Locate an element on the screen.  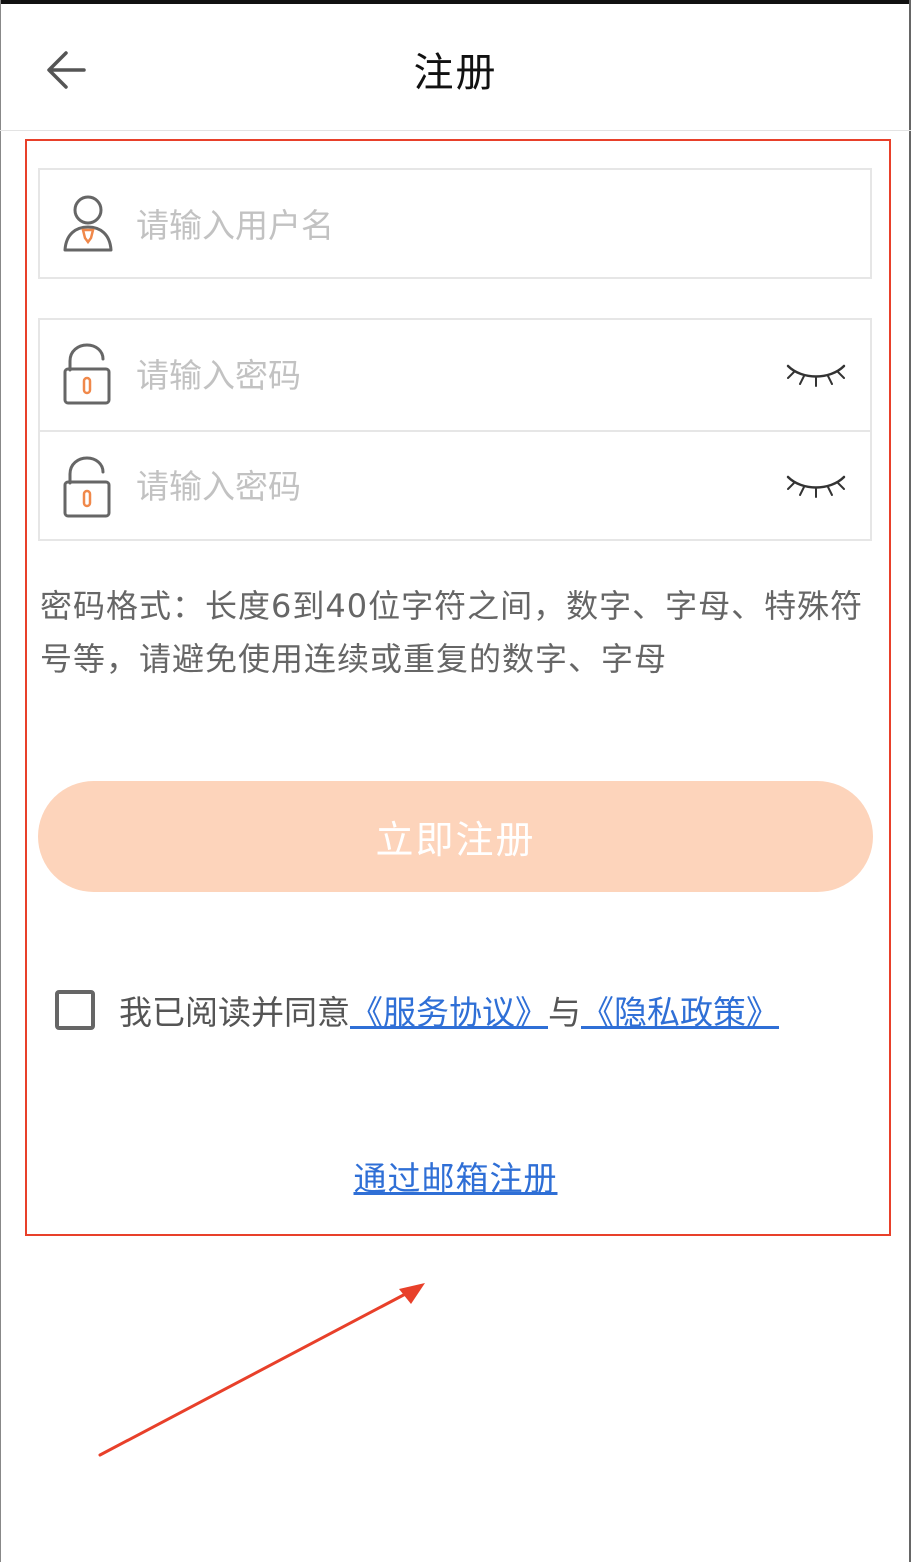
username-input is located at coordinates (446, 225).